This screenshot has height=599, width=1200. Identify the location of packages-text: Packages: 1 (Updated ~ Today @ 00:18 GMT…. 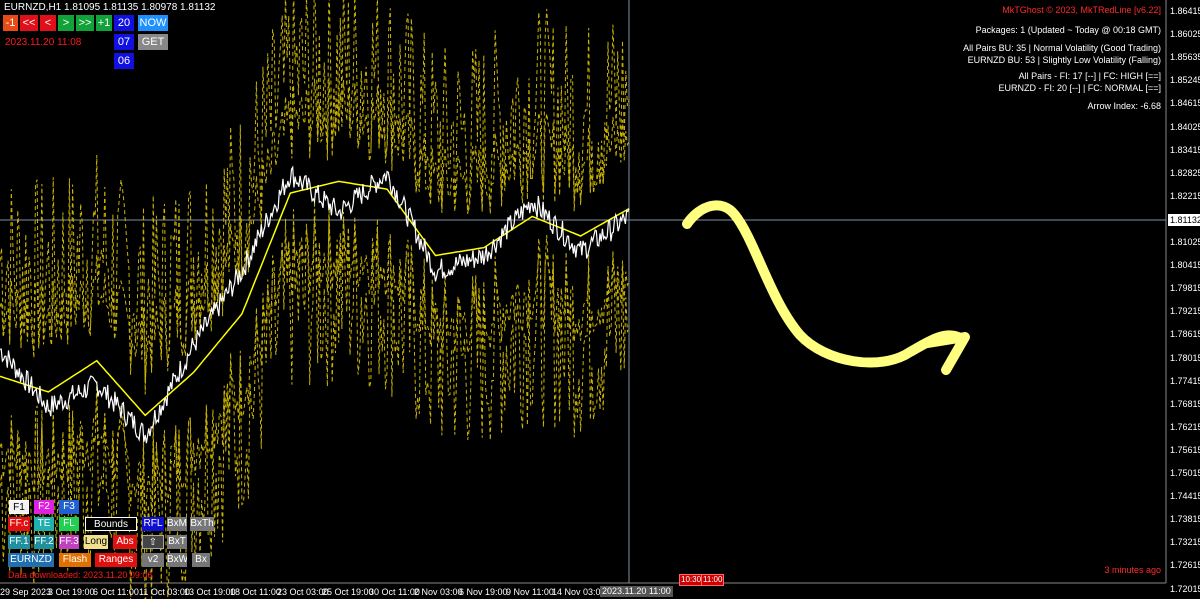
(1068, 30).